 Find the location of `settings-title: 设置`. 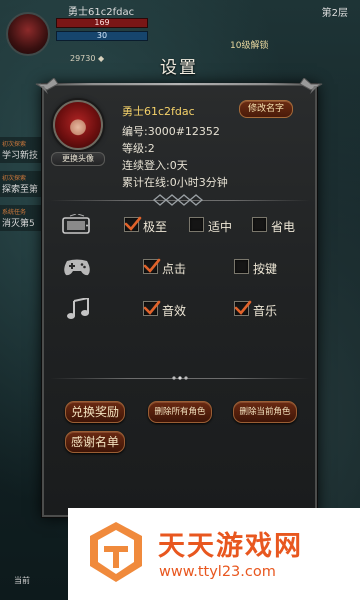

settings-title: 设置 is located at coordinates (179, 68).